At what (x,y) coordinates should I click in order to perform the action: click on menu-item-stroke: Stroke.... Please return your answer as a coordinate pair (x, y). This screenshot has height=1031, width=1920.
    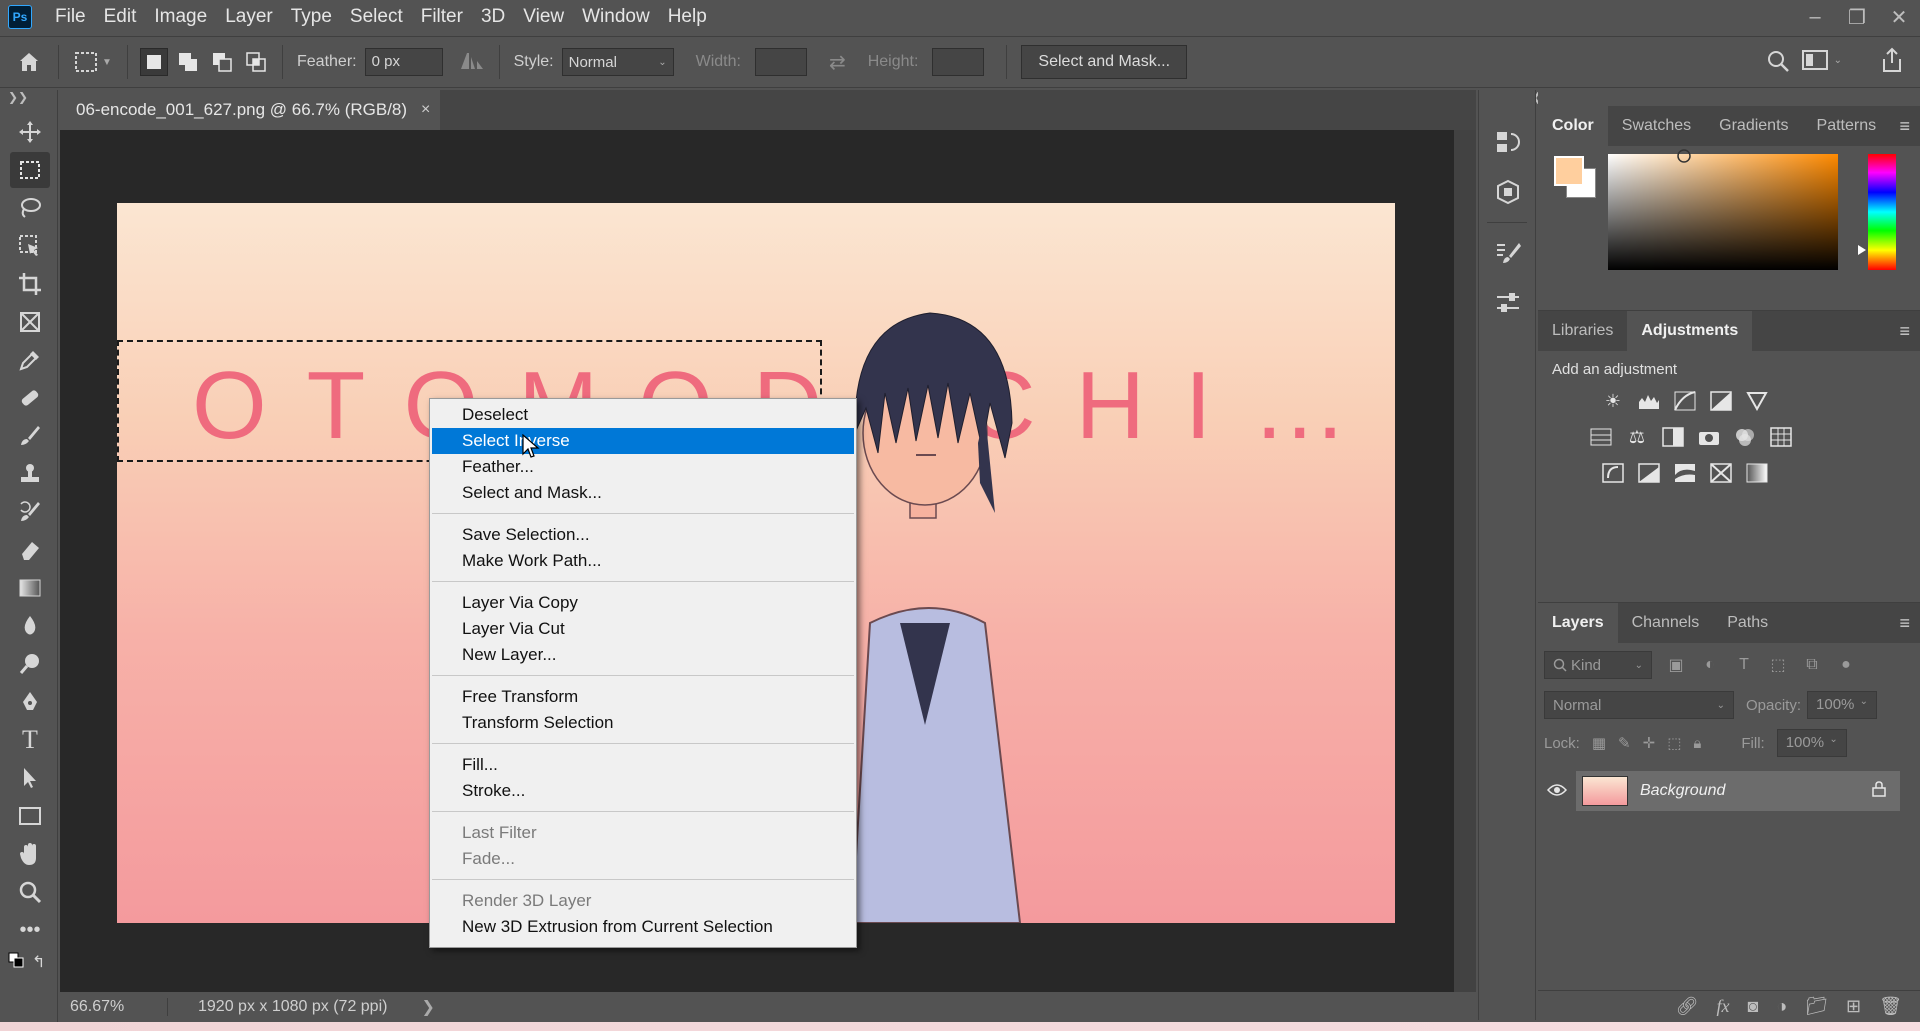
    Looking at the image, I should click on (643, 791).